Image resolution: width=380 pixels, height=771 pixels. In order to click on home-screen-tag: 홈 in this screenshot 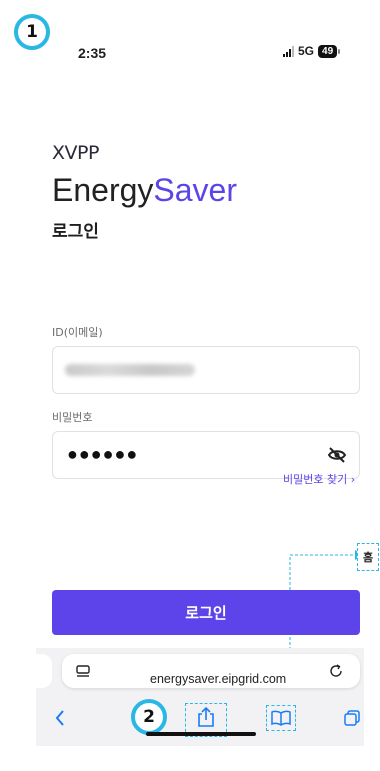, I will do `click(368, 557)`.